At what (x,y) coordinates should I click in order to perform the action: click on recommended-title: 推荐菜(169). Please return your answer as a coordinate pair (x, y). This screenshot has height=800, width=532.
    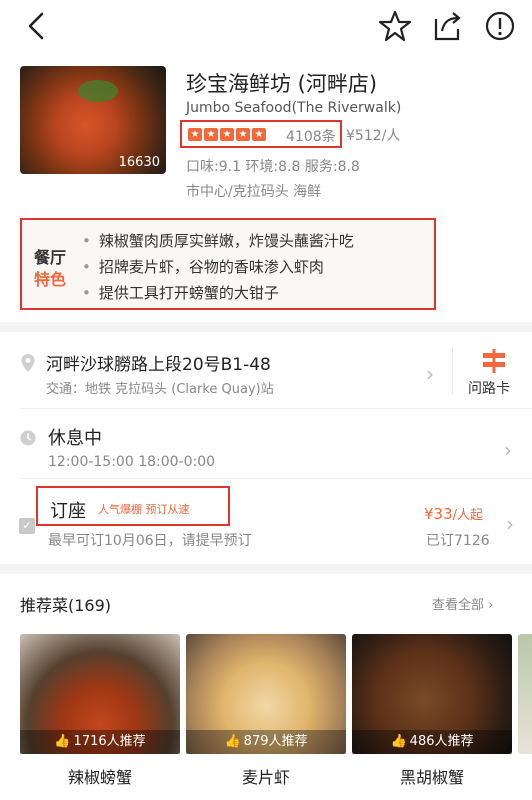
    Looking at the image, I should click on (66, 605).